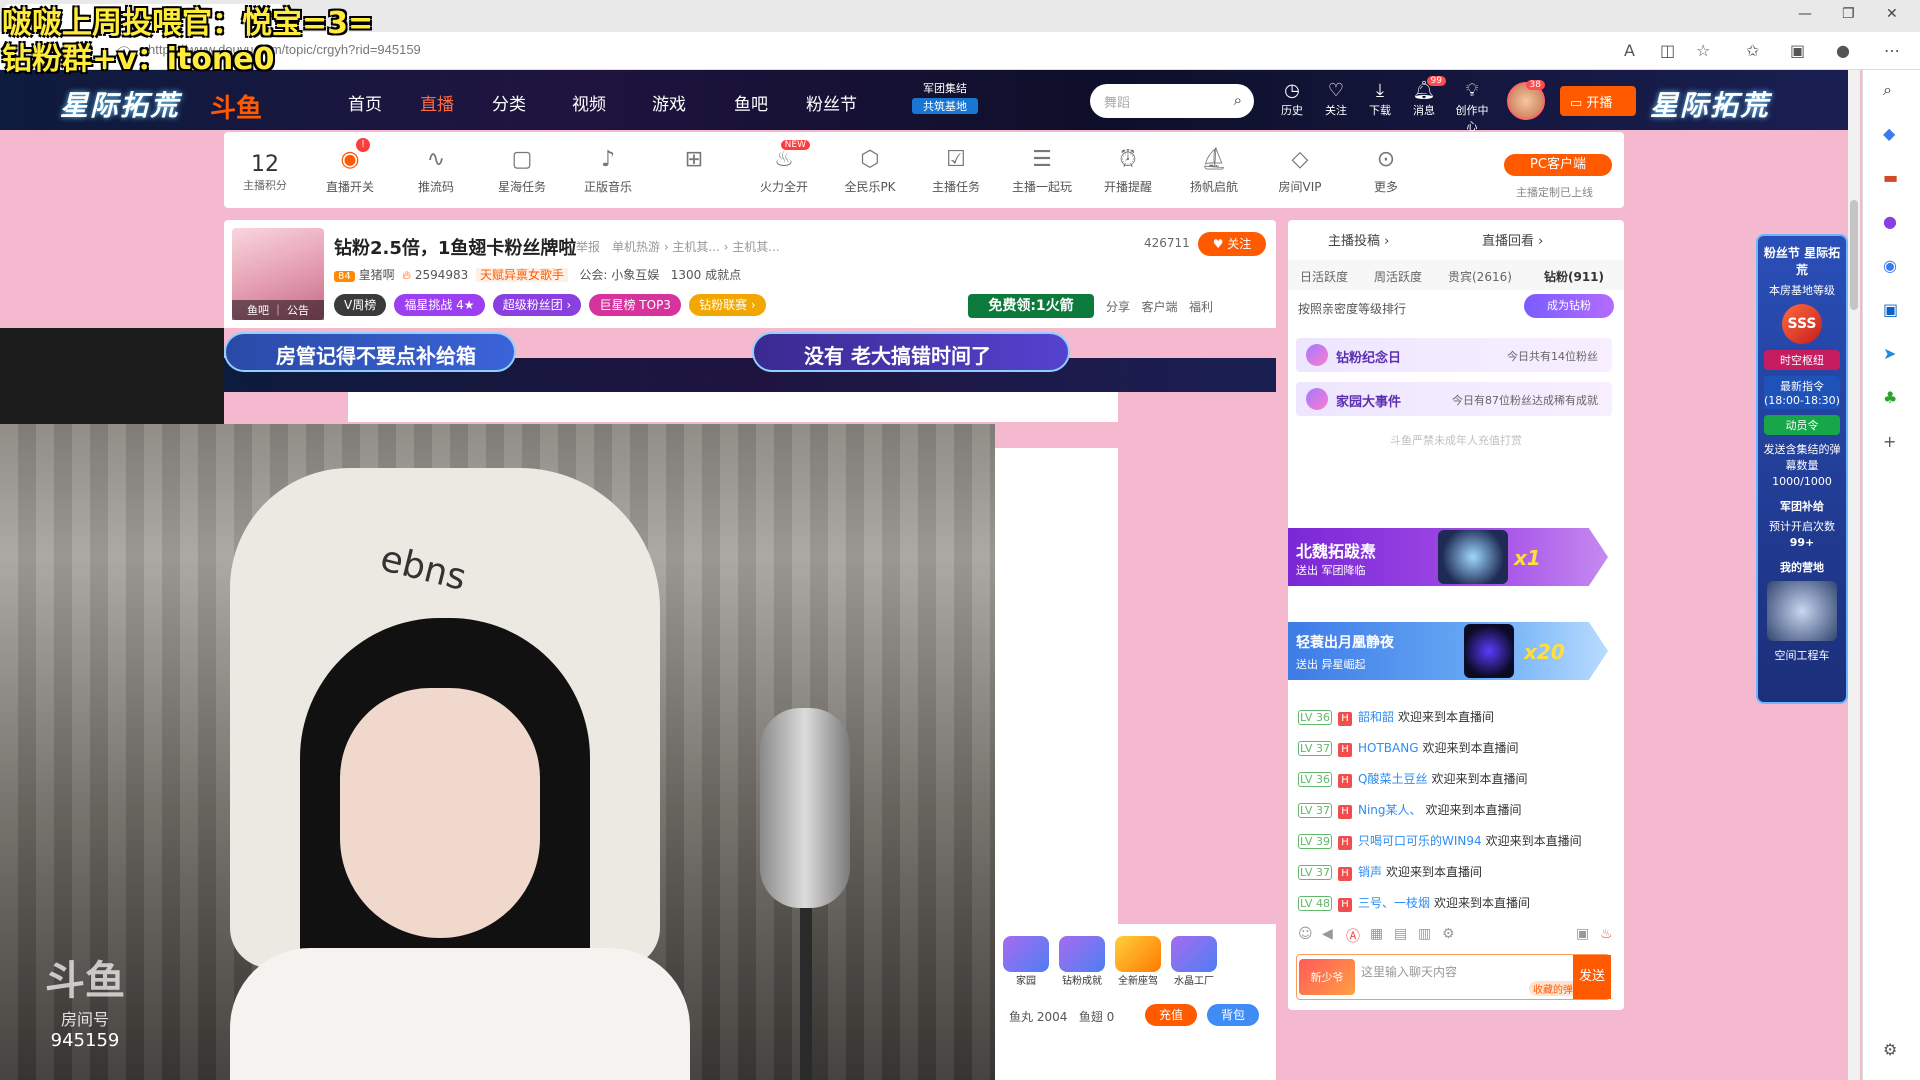 This screenshot has width=1920, height=1080. Describe the element at coordinates (360, 305) in the screenshot. I see `tag-weekly: V周榜` at that location.